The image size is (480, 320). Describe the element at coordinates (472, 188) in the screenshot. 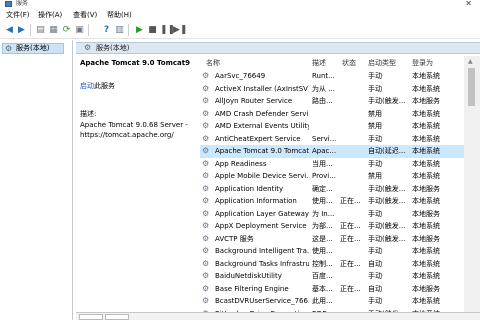

I see `vertical-scrollbar: ▲` at that location.